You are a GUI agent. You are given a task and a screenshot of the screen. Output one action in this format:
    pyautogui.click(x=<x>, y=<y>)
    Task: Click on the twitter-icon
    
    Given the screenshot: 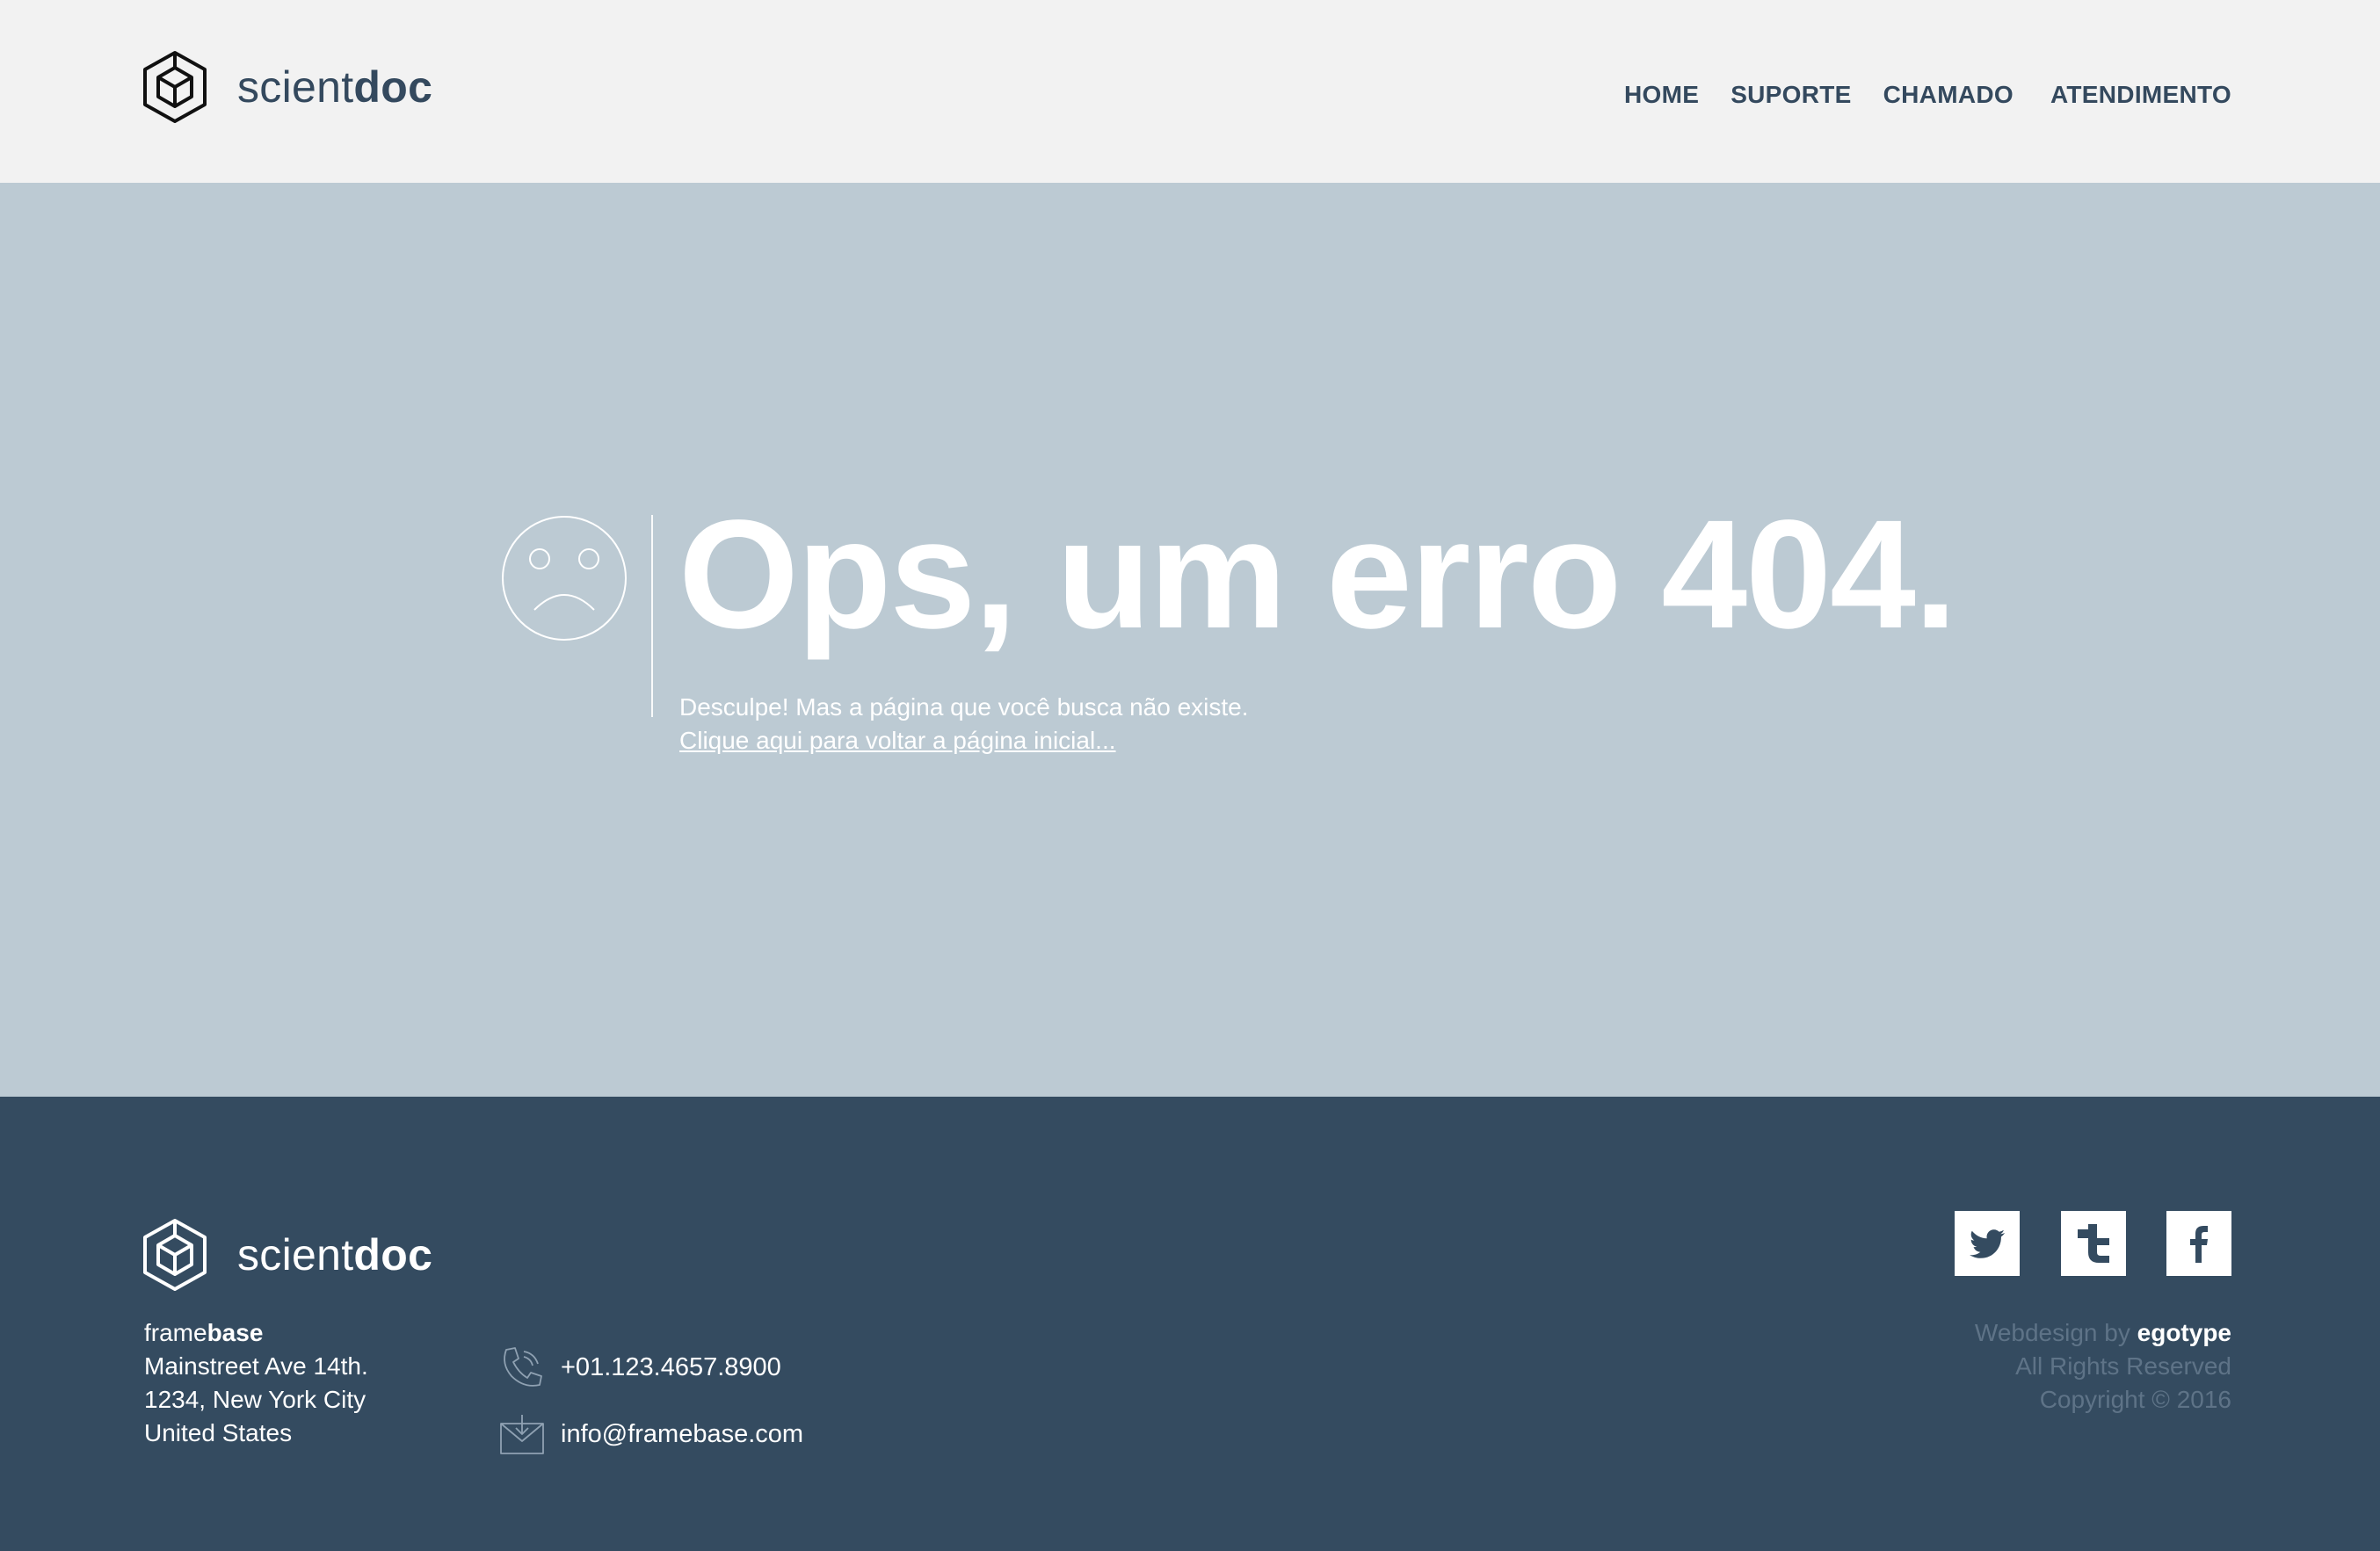 What is the action you would take?
    pyautogui.click(x=1987, y=1243)
    